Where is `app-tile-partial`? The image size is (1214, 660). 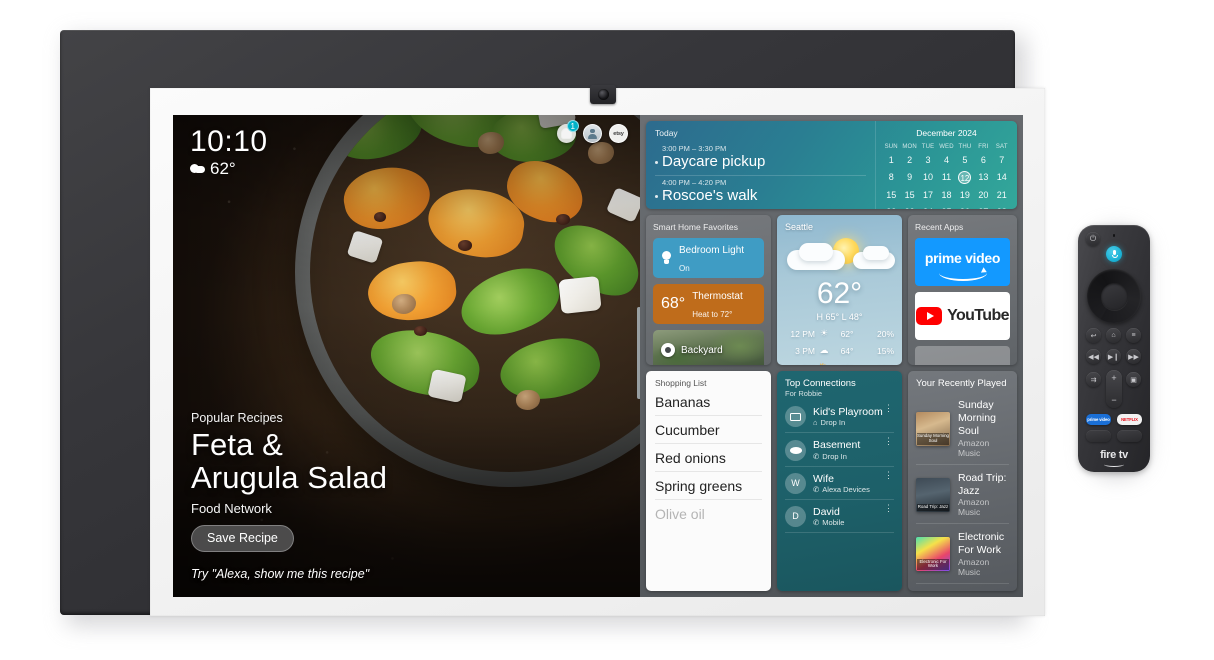 app-tile-partial is located at coordinates (962, 356).